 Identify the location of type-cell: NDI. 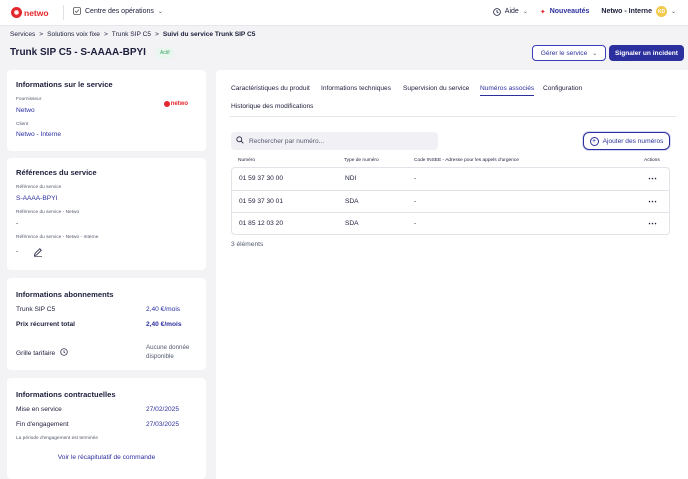
(351, 178).